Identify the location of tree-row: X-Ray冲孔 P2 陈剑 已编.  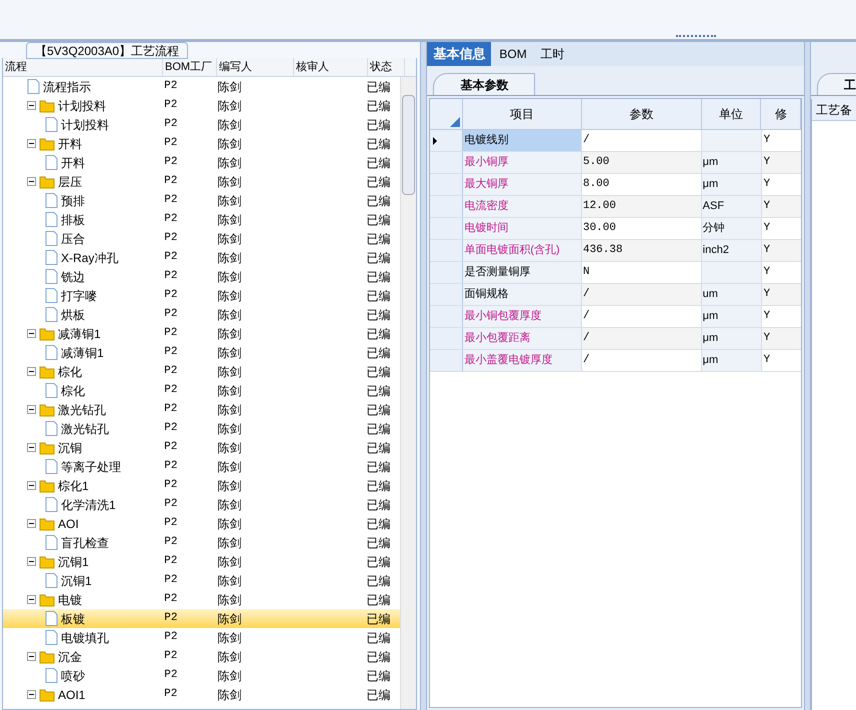
(201, 257).